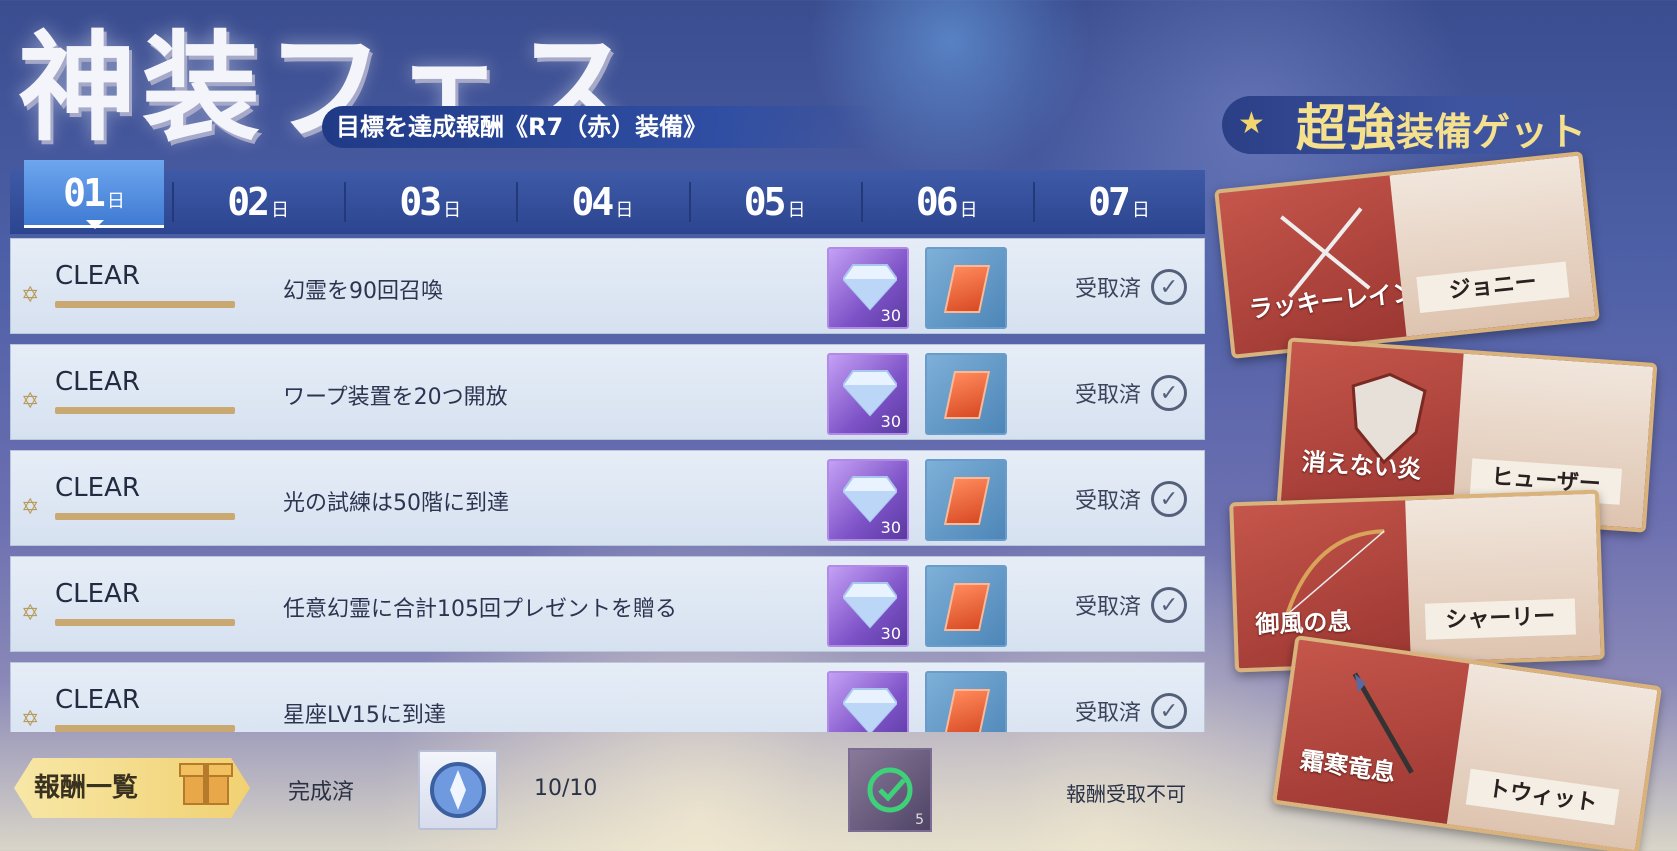 The width and height of the screenshot is (1677, 851). I want to click on tab-day-01: 01 日, so click(94, 194).